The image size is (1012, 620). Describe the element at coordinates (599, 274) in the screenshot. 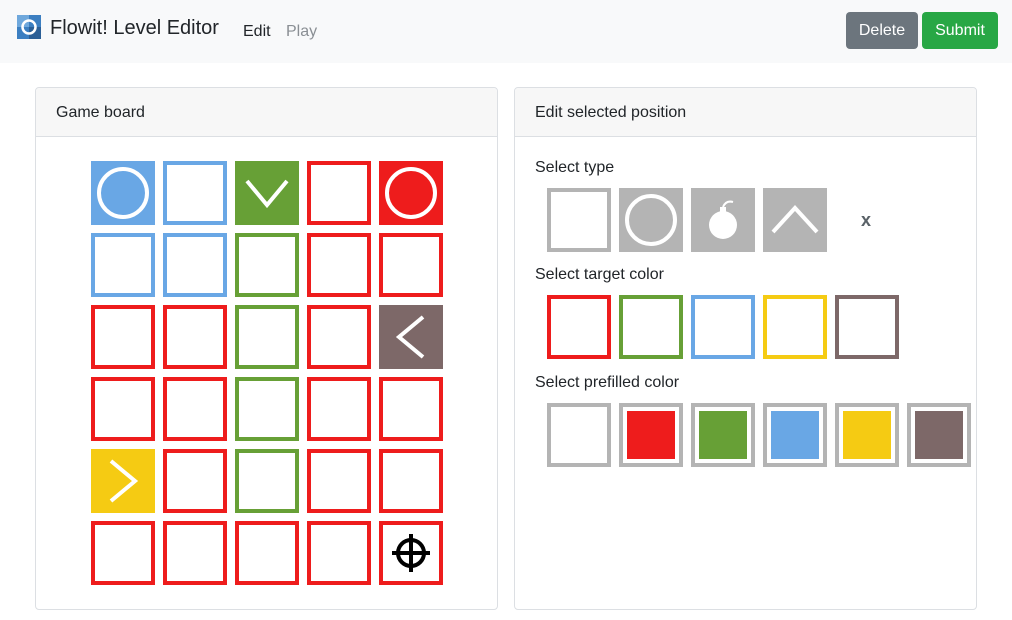

I see `select-target-color-label: Select target color` at that location.